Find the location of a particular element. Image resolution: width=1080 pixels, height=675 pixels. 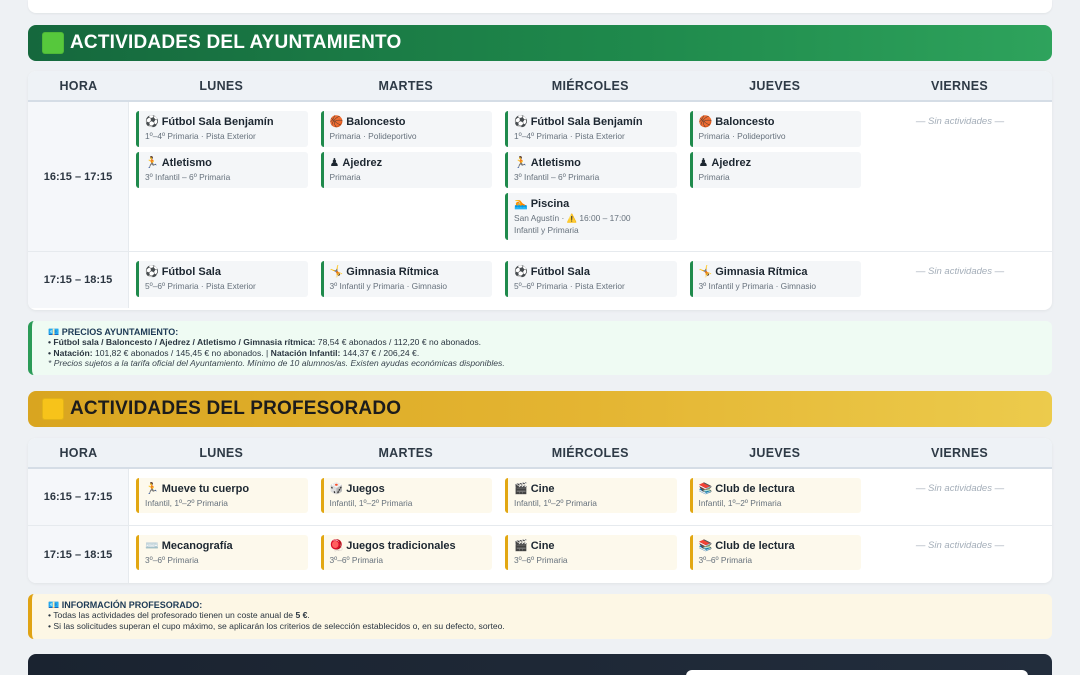

activity-card: ⌨️ Mecanografía 3º–6º Primaria is located at coordinates (222, 552).